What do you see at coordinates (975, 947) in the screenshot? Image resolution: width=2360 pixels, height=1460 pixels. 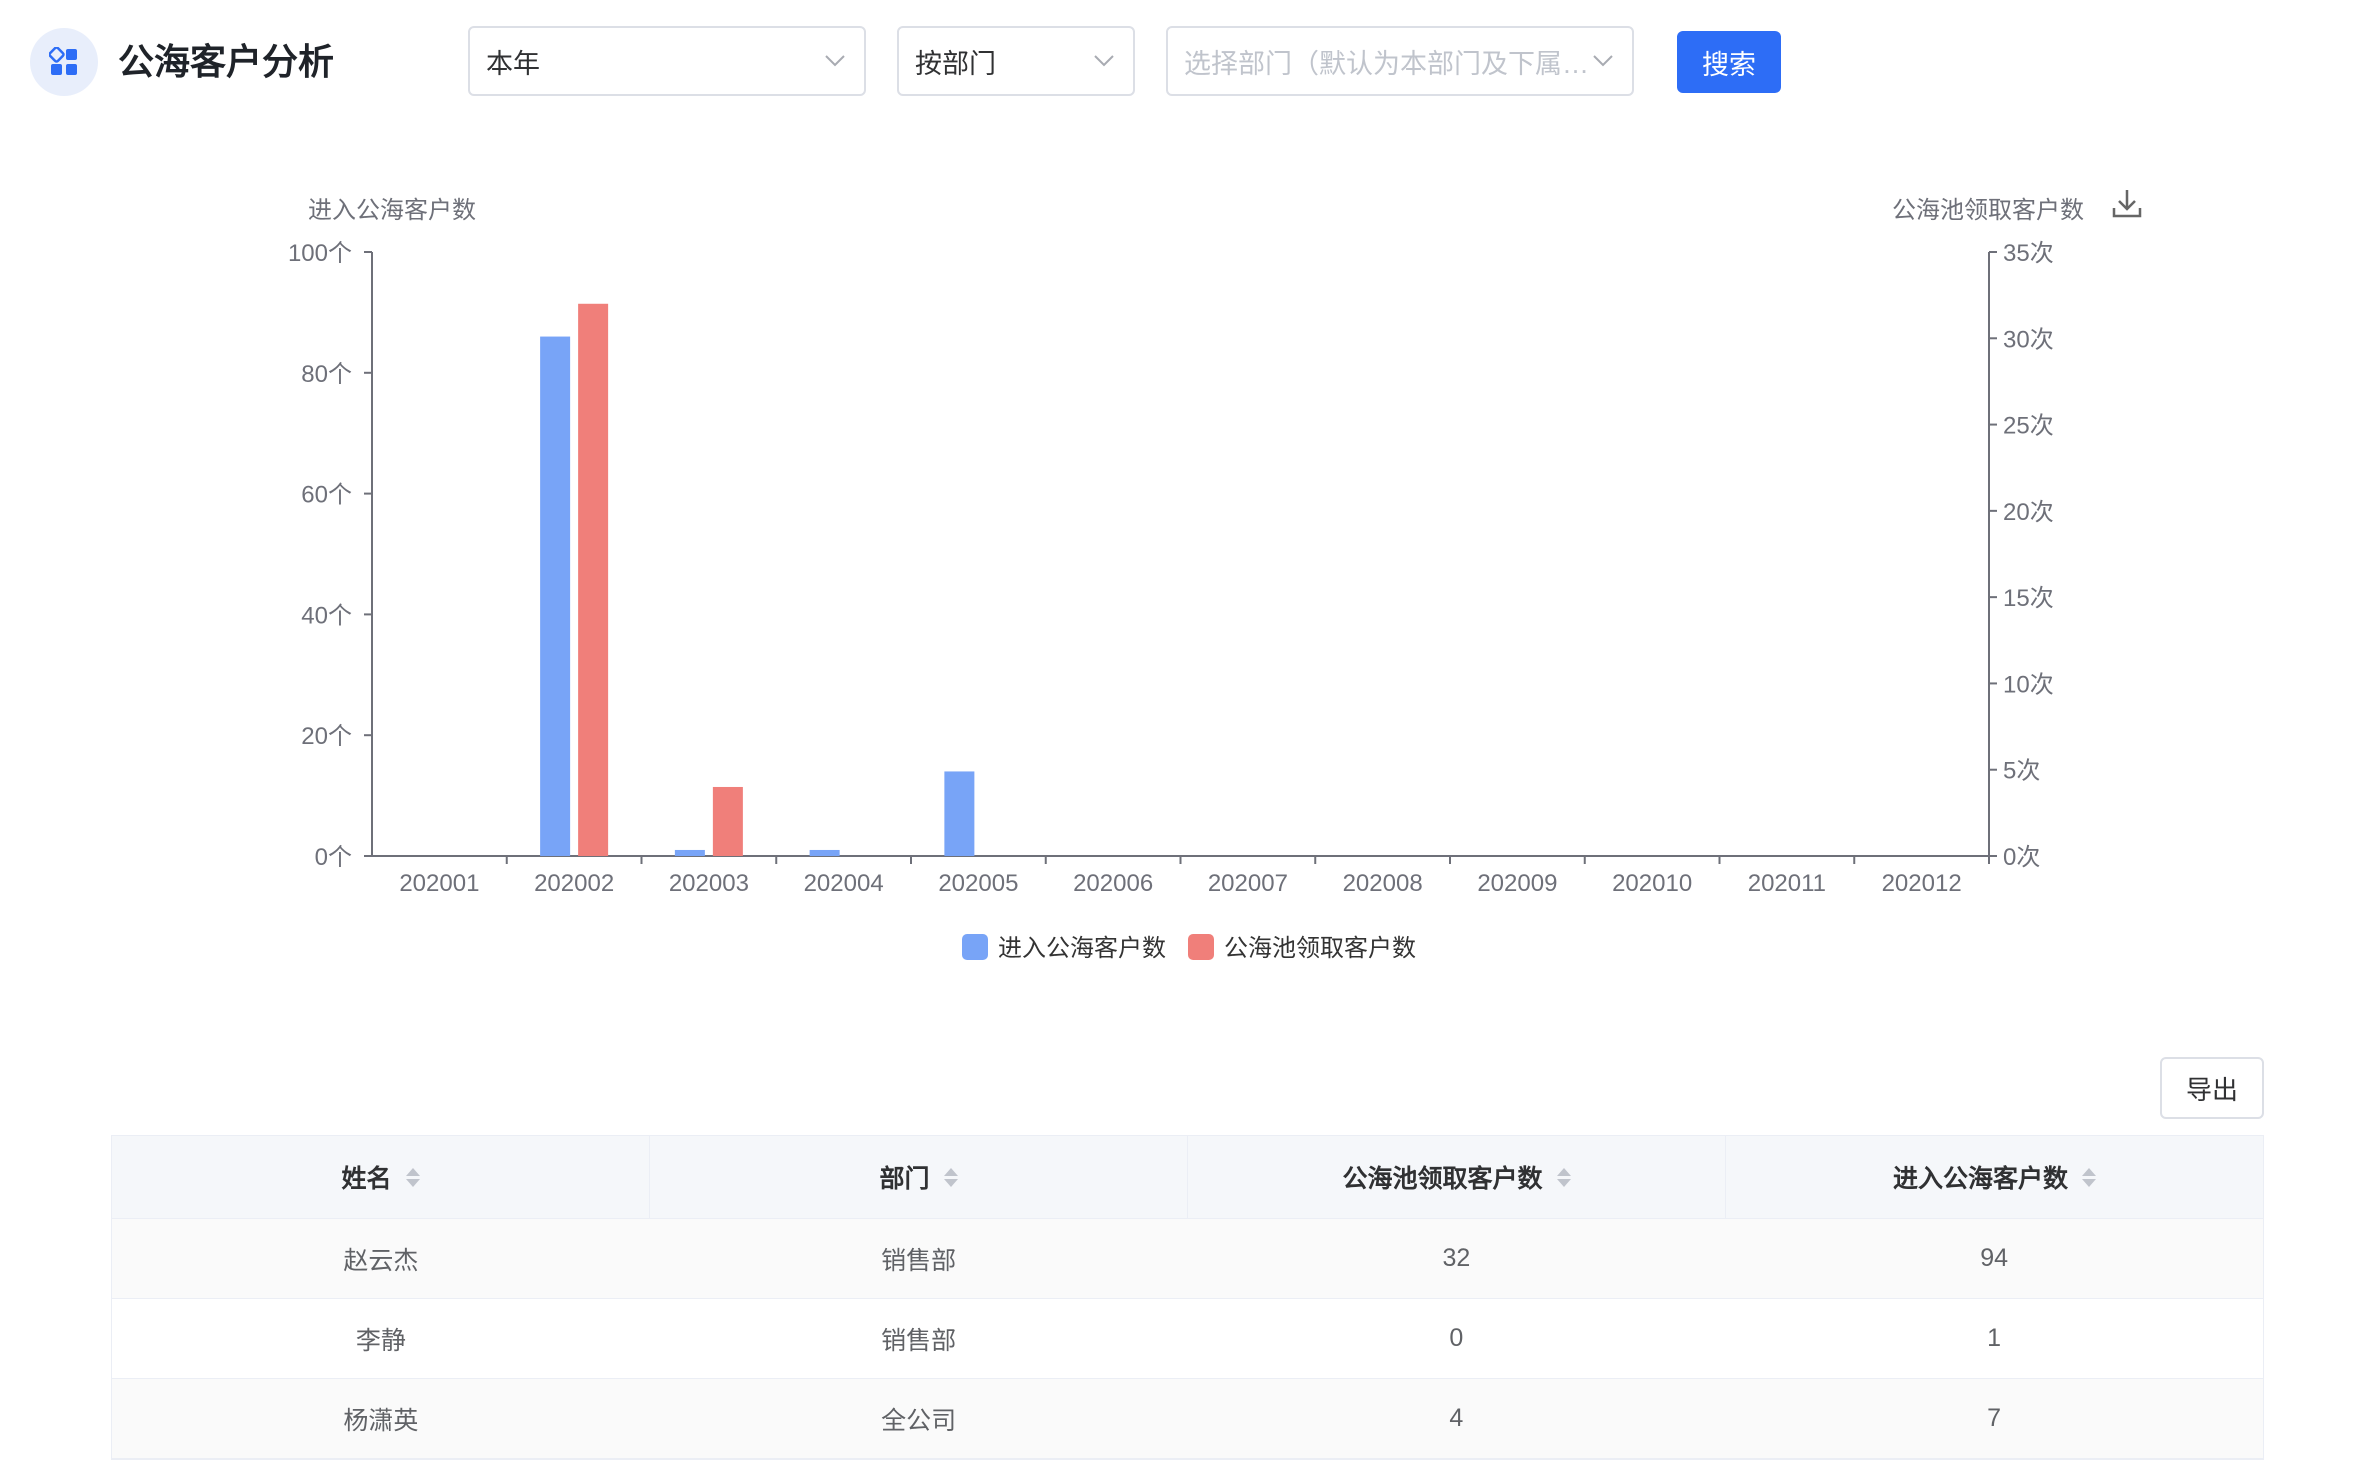 I see `legend-swatch-entered` at bounding box center [975, 947].